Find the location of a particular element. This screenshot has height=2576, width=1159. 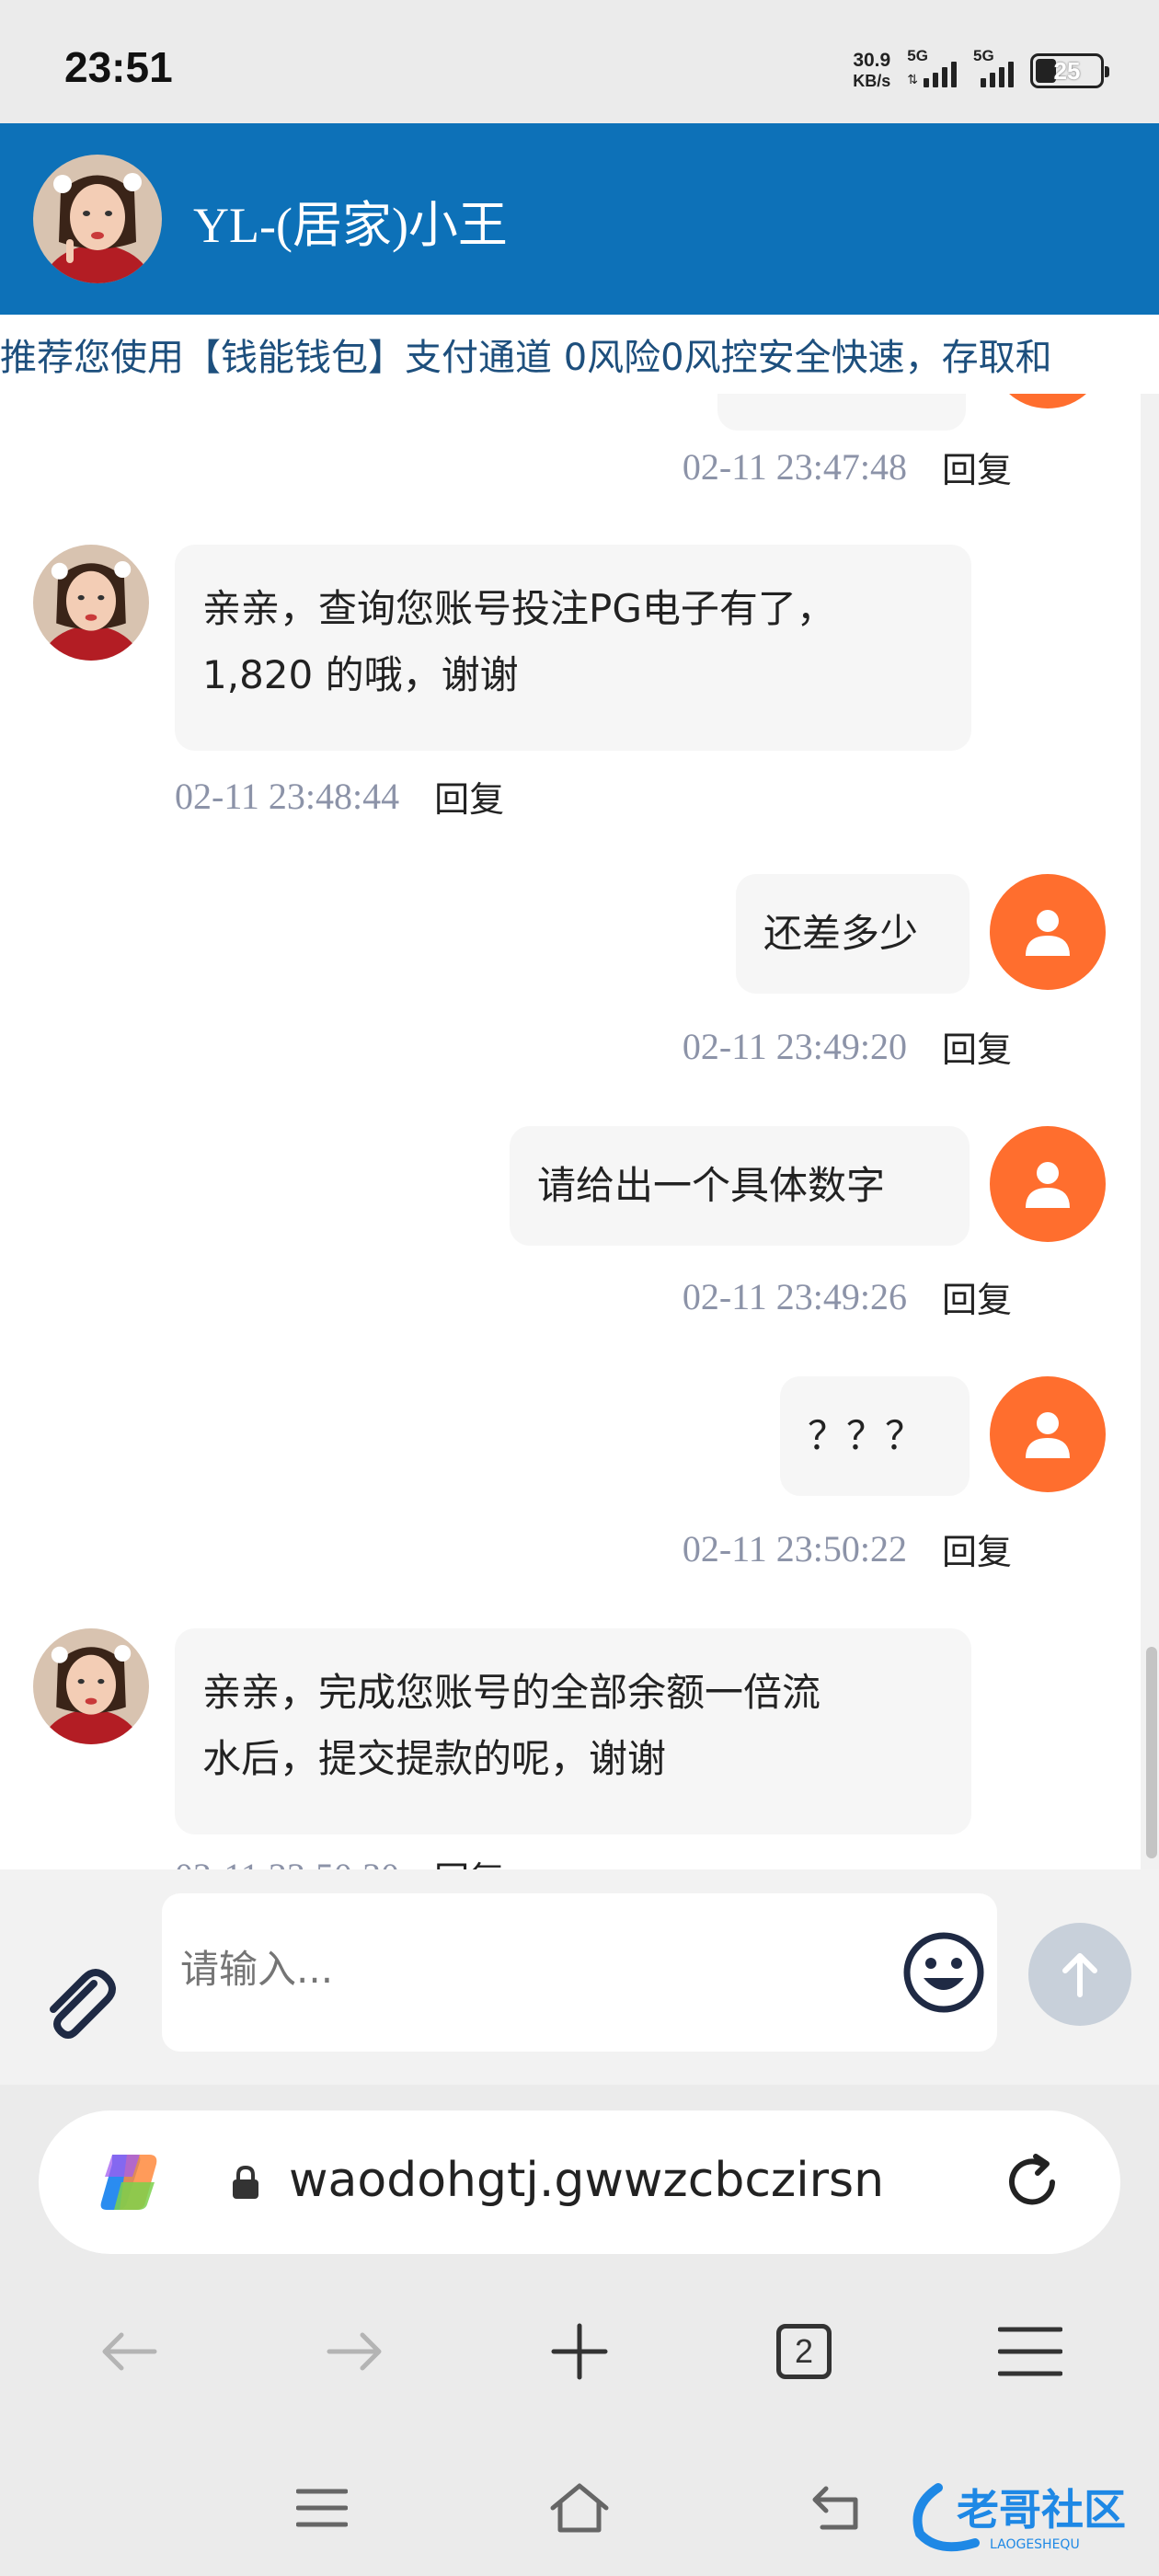

network-speed: 30.9 KB/s is located at coordinates (872, 70).